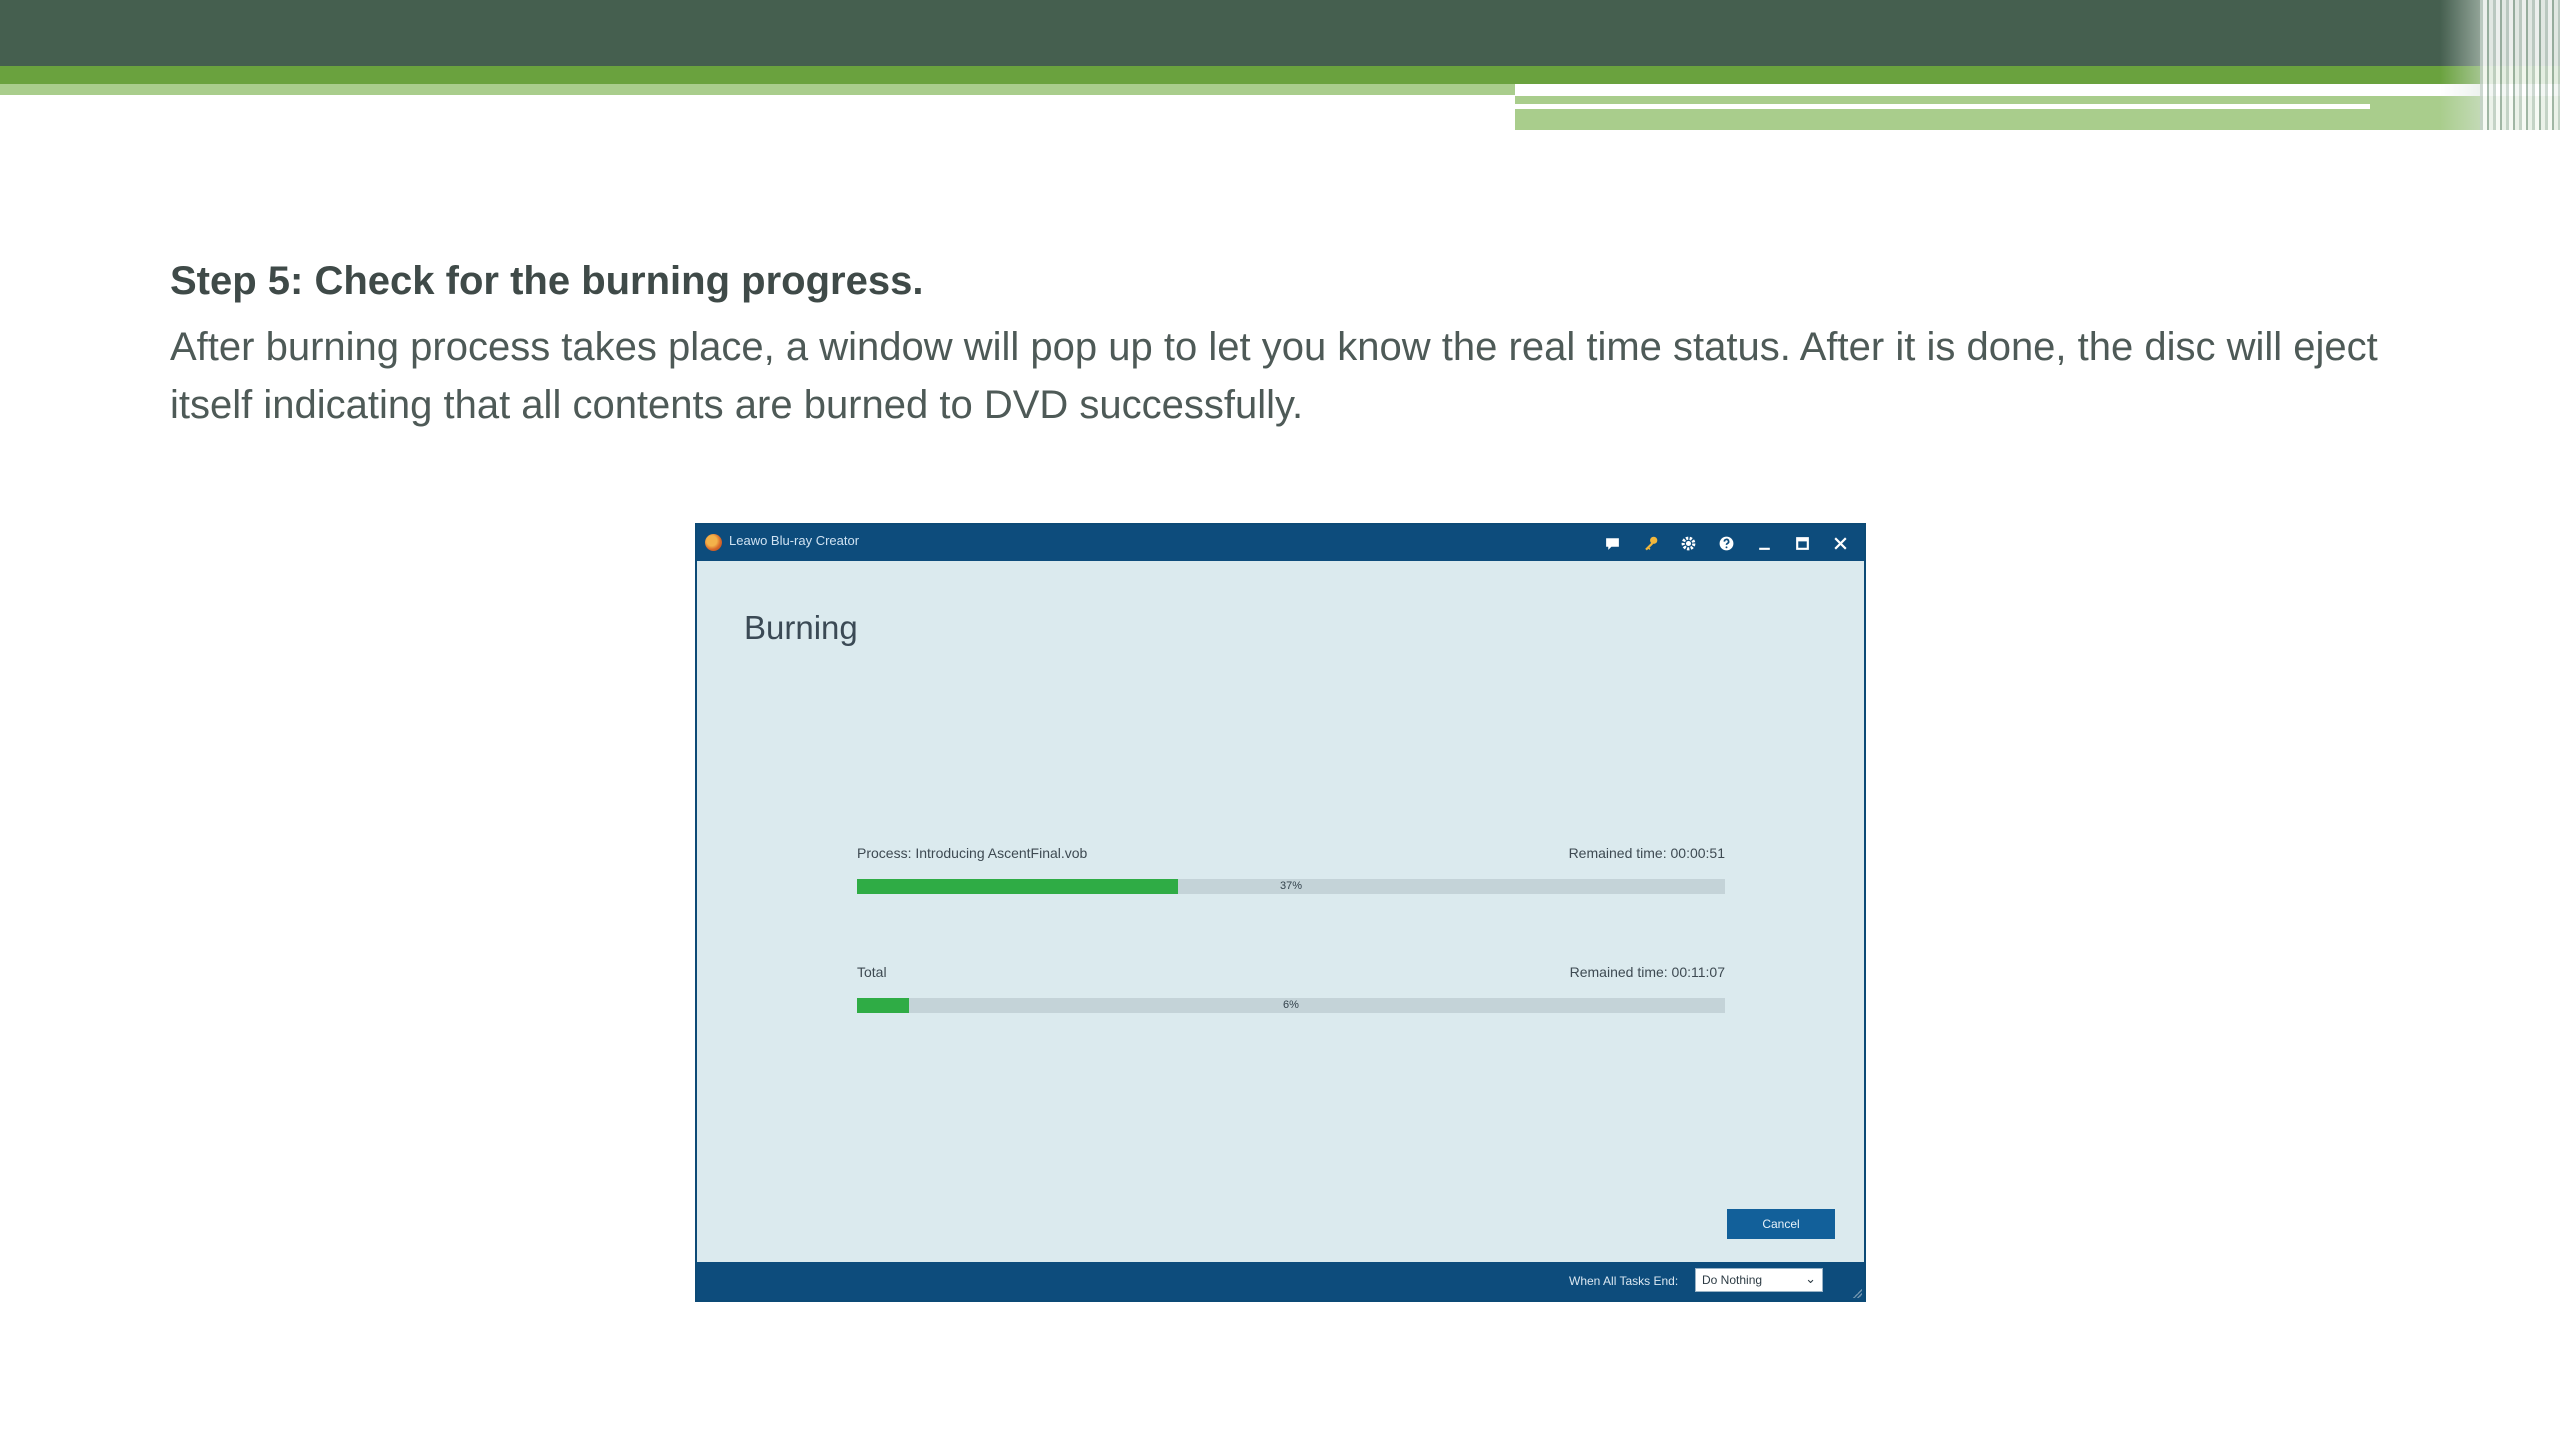  What do you see at coordinates (2037, 113) in the screenshot?
I see `header-band-light-right` at bounding box center [2037, 113].